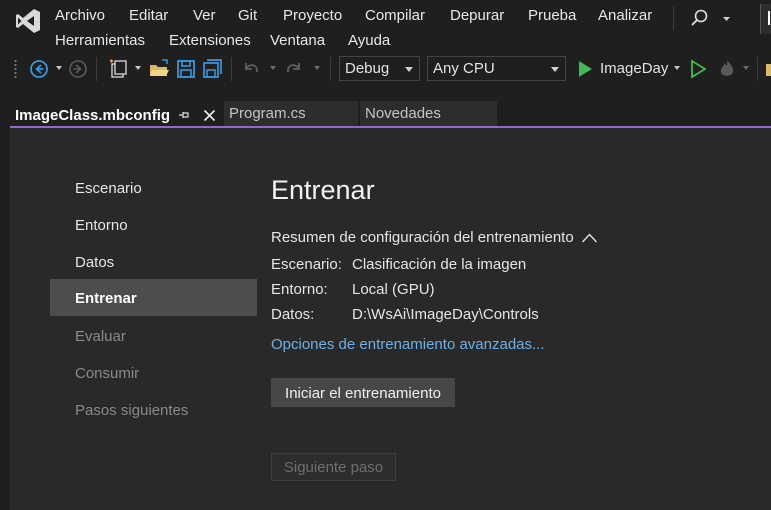 The width and height of the screenshot is (771, 510). I want to click on menu-analizar: Analizar, so click(625, 15).